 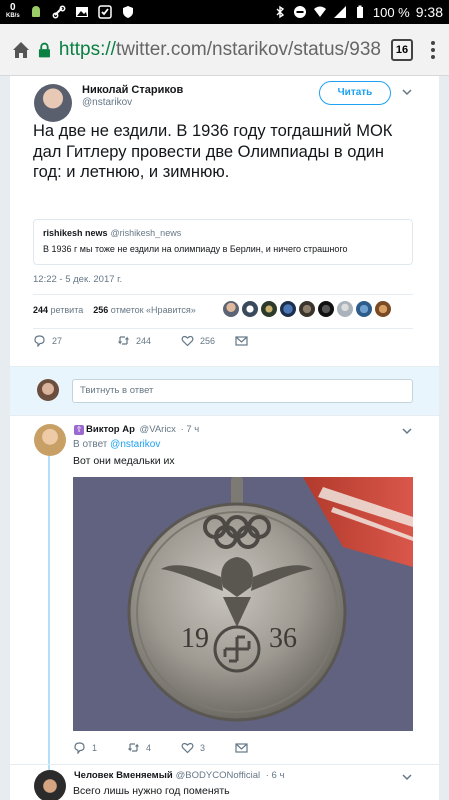 I want to click on quoted-author-name: rishikesh news, so click(x=75, y=233).